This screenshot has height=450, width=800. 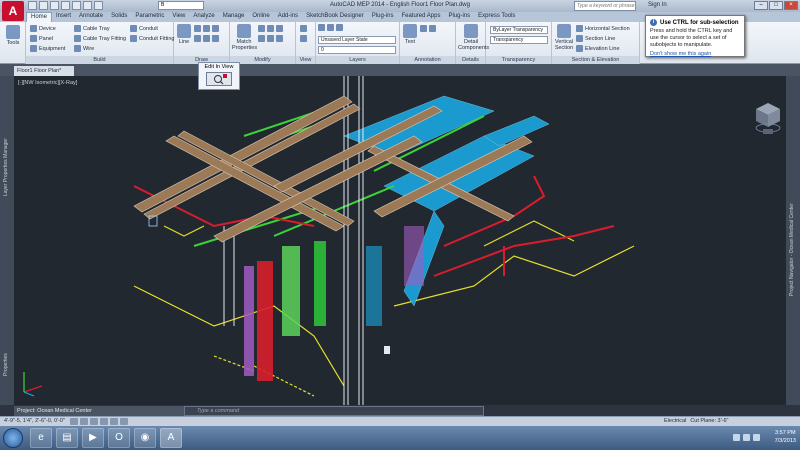 I want to click on tab-annotate: Annotate, so click(x=91, y=17).